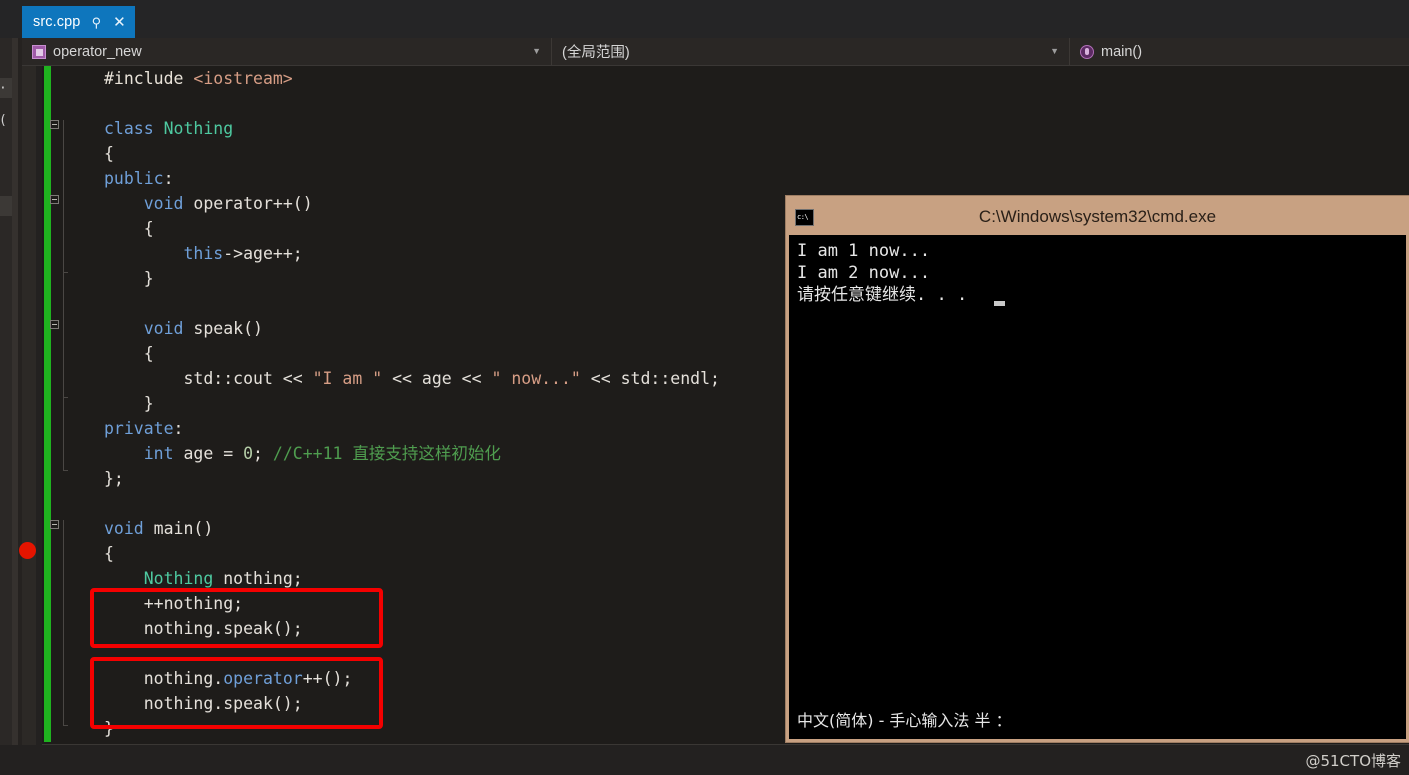 The image size is (1409, 775). Describe the element at coordinates (164, 678) in the screenshot. I see `code-token: nothing.` at that location.